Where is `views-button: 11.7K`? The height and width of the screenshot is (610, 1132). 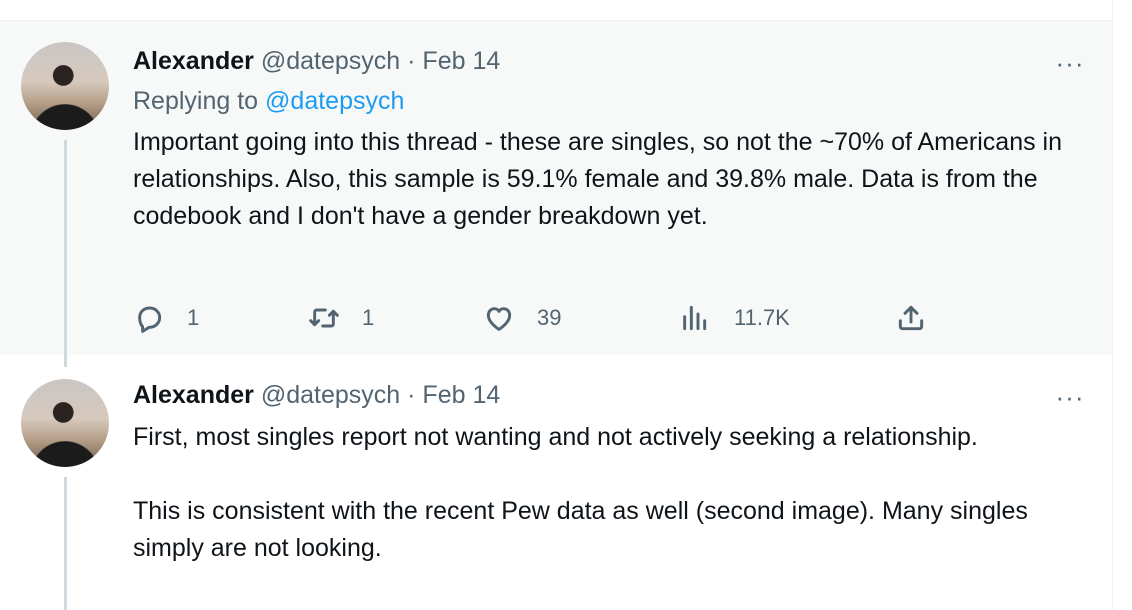 views-button: 11.7K is located at coordinates (734, 318).